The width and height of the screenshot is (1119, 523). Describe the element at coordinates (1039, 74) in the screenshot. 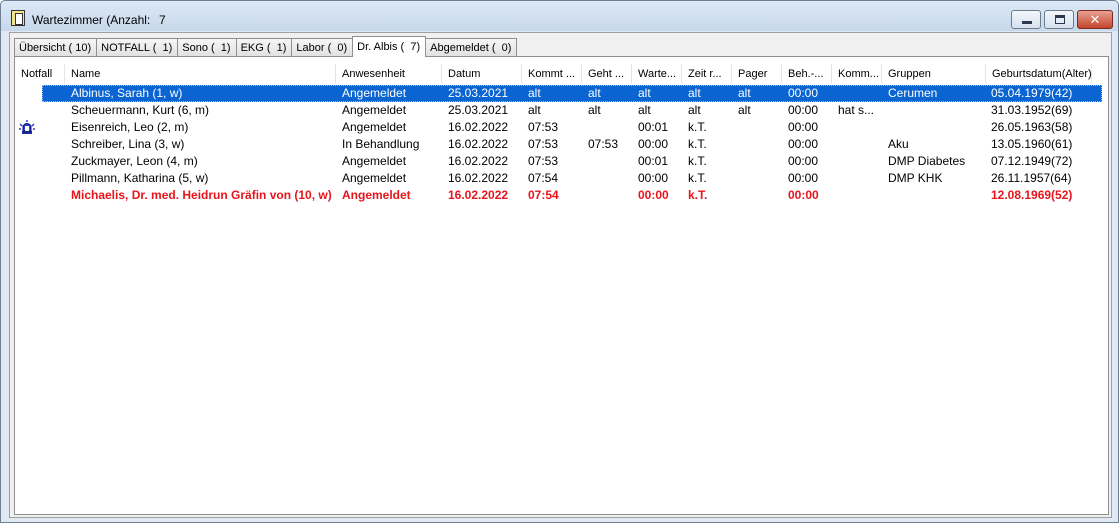

I see `column-header-geburtsdatum: Geburtsdatum(Alter)` at that location.